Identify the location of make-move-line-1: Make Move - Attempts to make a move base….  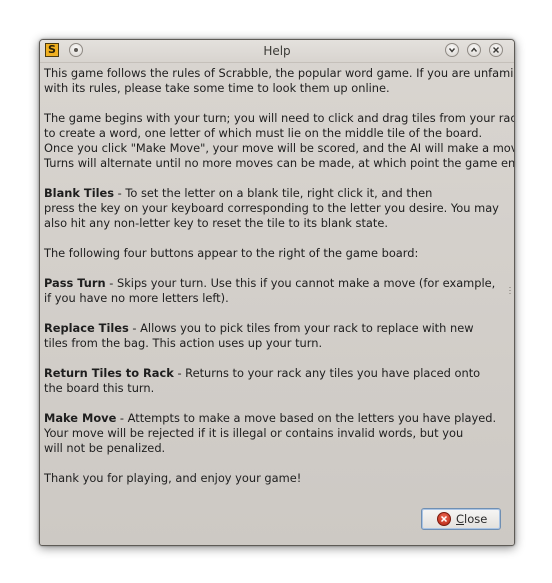
(277, 418).